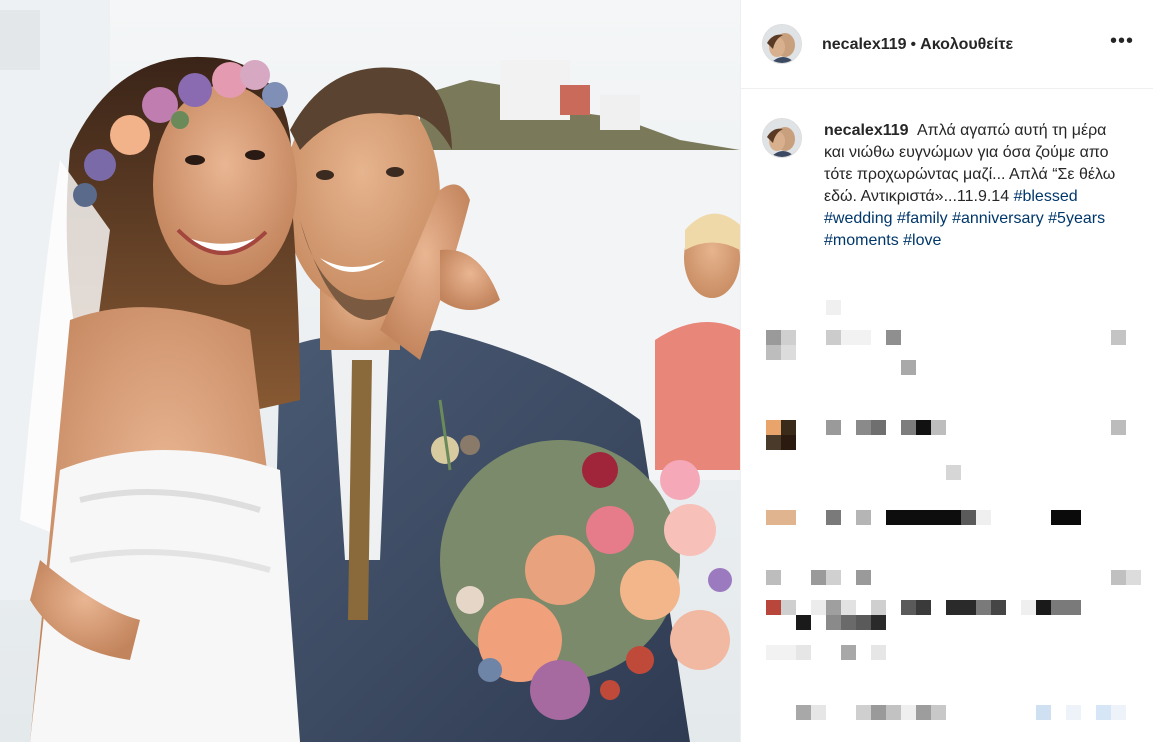  What do you see at coordinates (917, 45) in the screenshot?
I see `header-text: necalex119 • Ακολουθείτε` at bounding box center [917, 45].